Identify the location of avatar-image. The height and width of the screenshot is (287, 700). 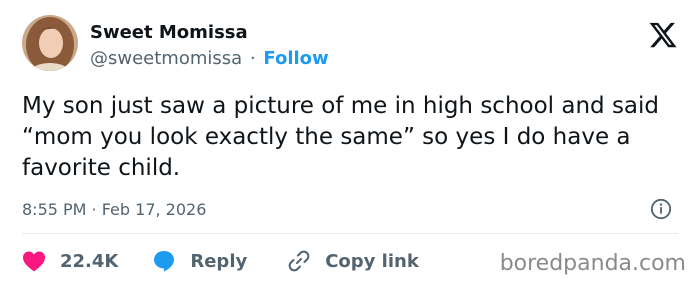
(50, 43).